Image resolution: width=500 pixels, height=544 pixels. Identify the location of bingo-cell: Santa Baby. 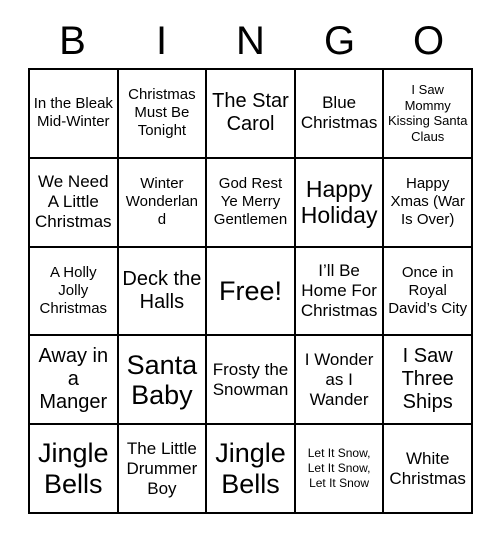
(163, 381).